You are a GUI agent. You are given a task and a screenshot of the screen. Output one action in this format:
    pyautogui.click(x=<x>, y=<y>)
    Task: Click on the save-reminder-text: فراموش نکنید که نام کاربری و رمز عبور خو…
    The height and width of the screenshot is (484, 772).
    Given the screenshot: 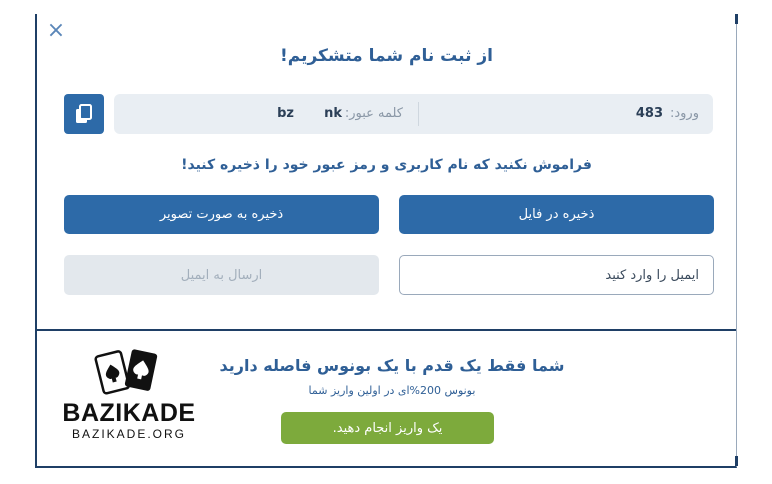 What is the action you would take?
    pyautogui.click(x=386, y=165)
    